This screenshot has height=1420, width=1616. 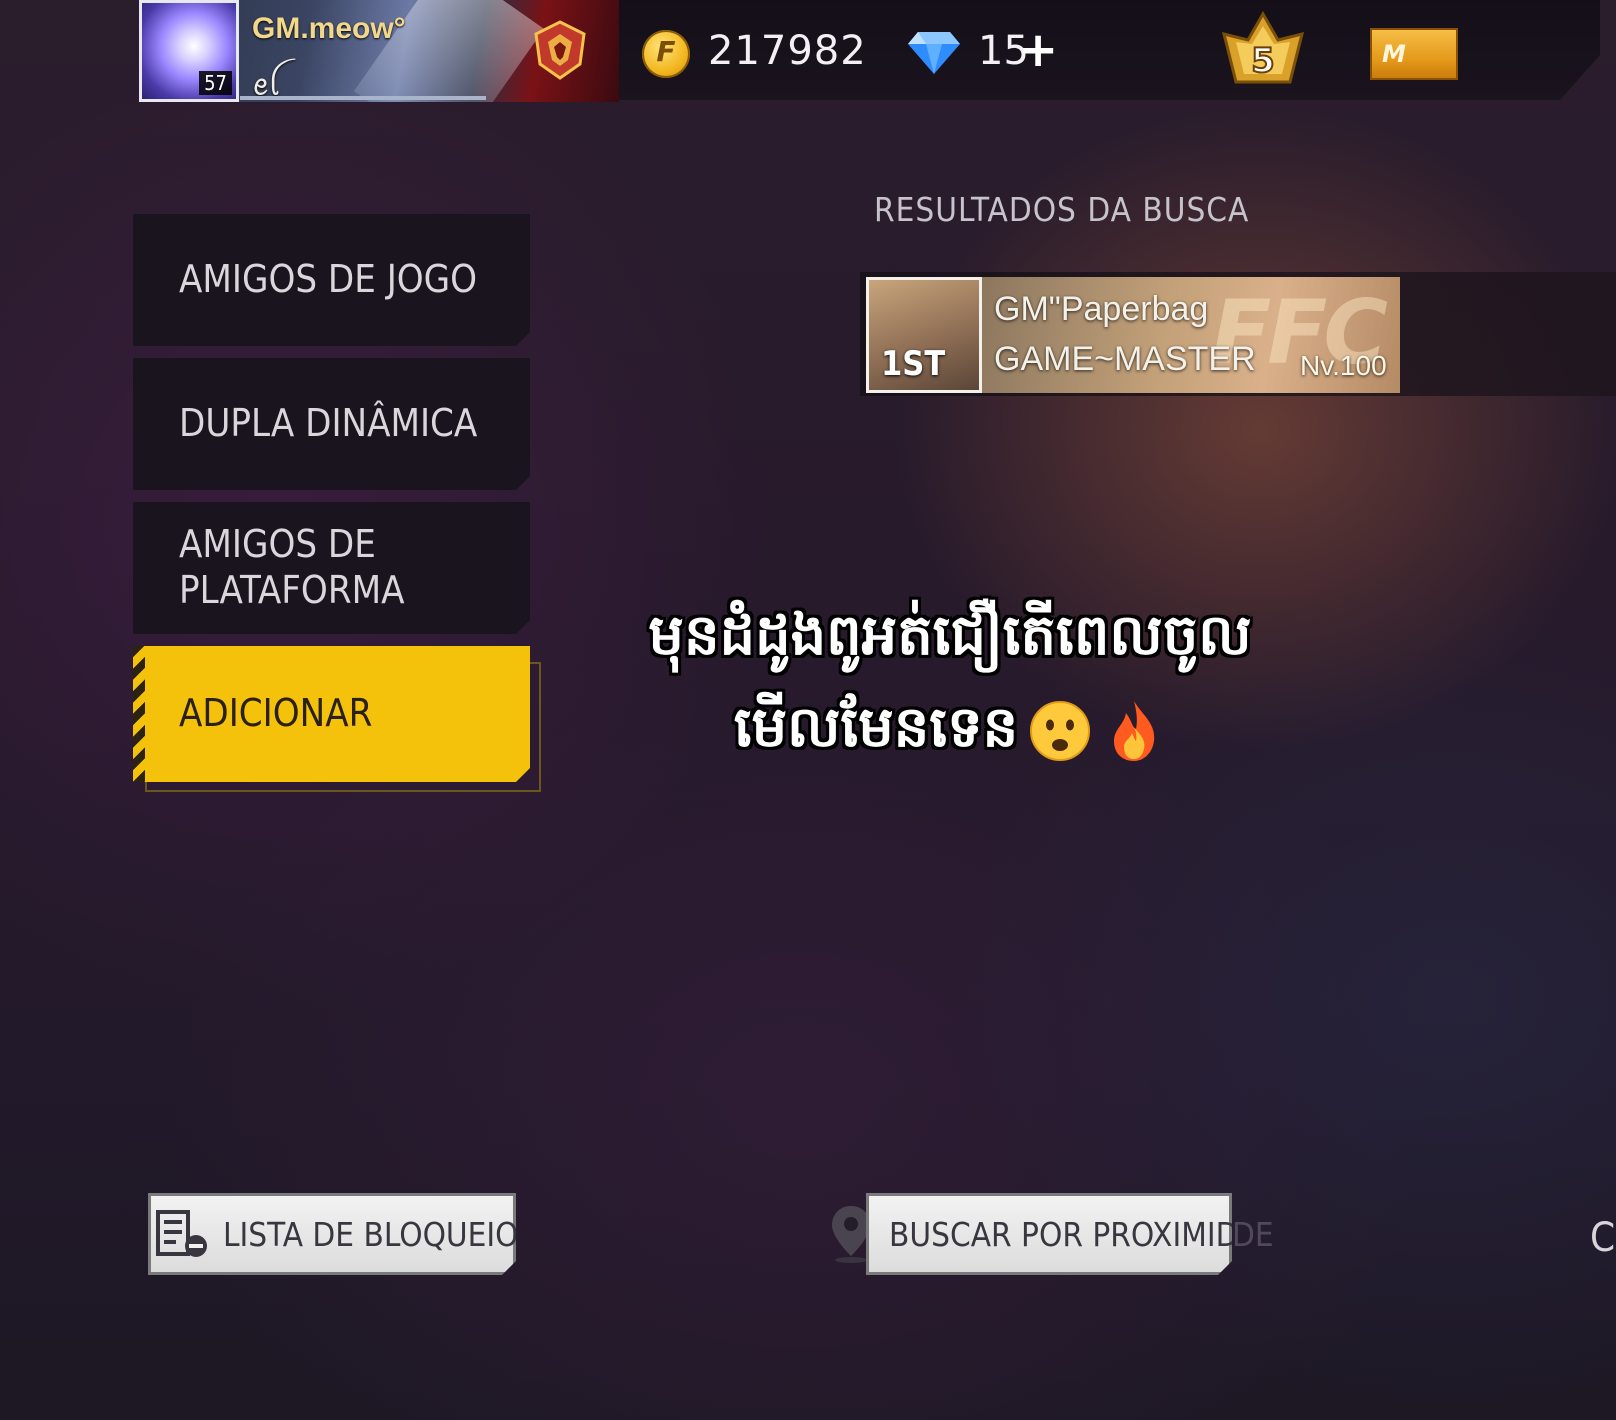 I want to click on block-list-label: LISTA DE BLOQUEIOS, so click(x=380, y=1234).